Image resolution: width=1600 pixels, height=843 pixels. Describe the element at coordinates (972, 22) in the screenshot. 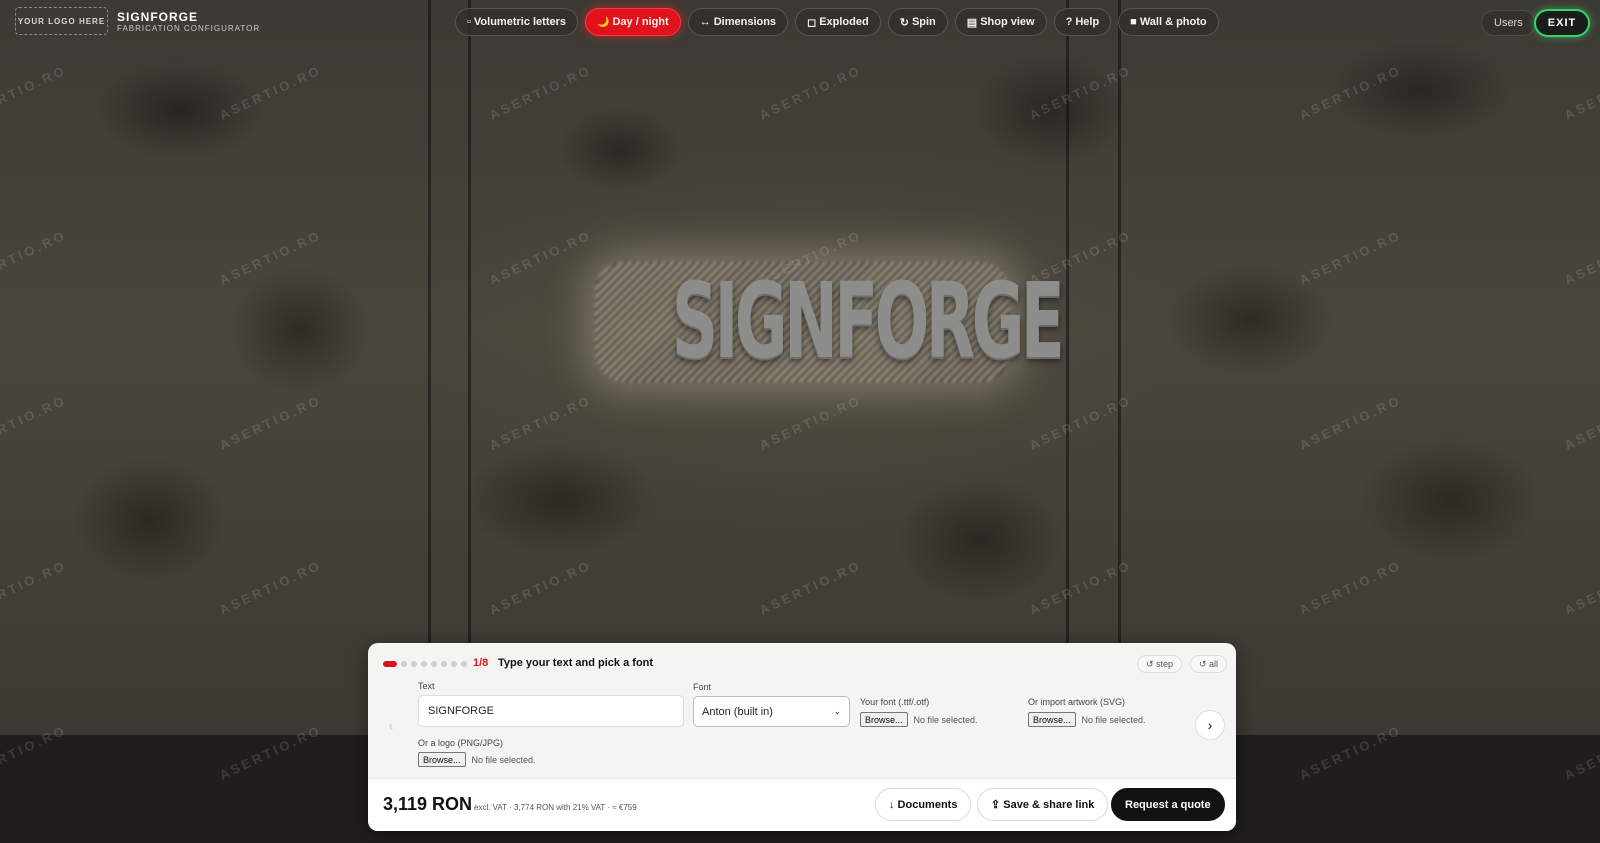

I see `shop-icon: ▤` at that location.